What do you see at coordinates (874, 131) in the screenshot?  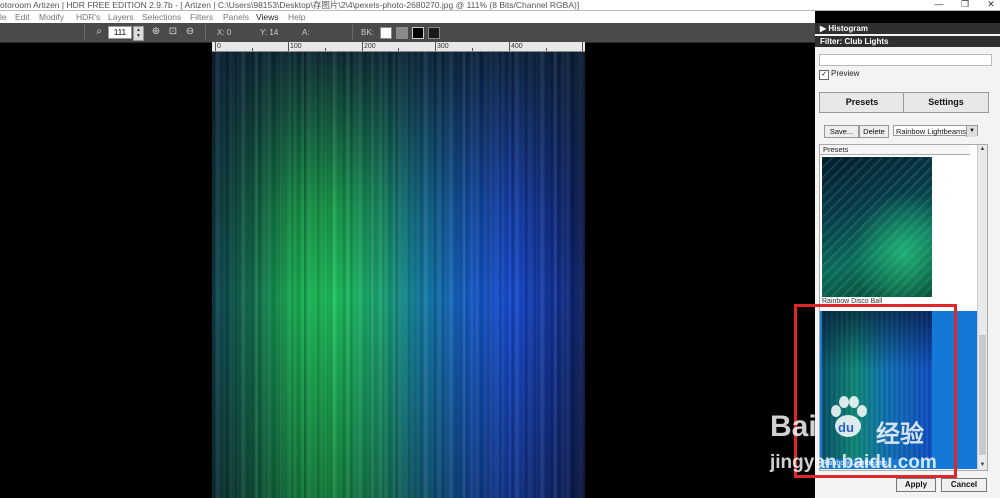 I see `delete-preset-button: Delete` at bounding box center [874, 131].